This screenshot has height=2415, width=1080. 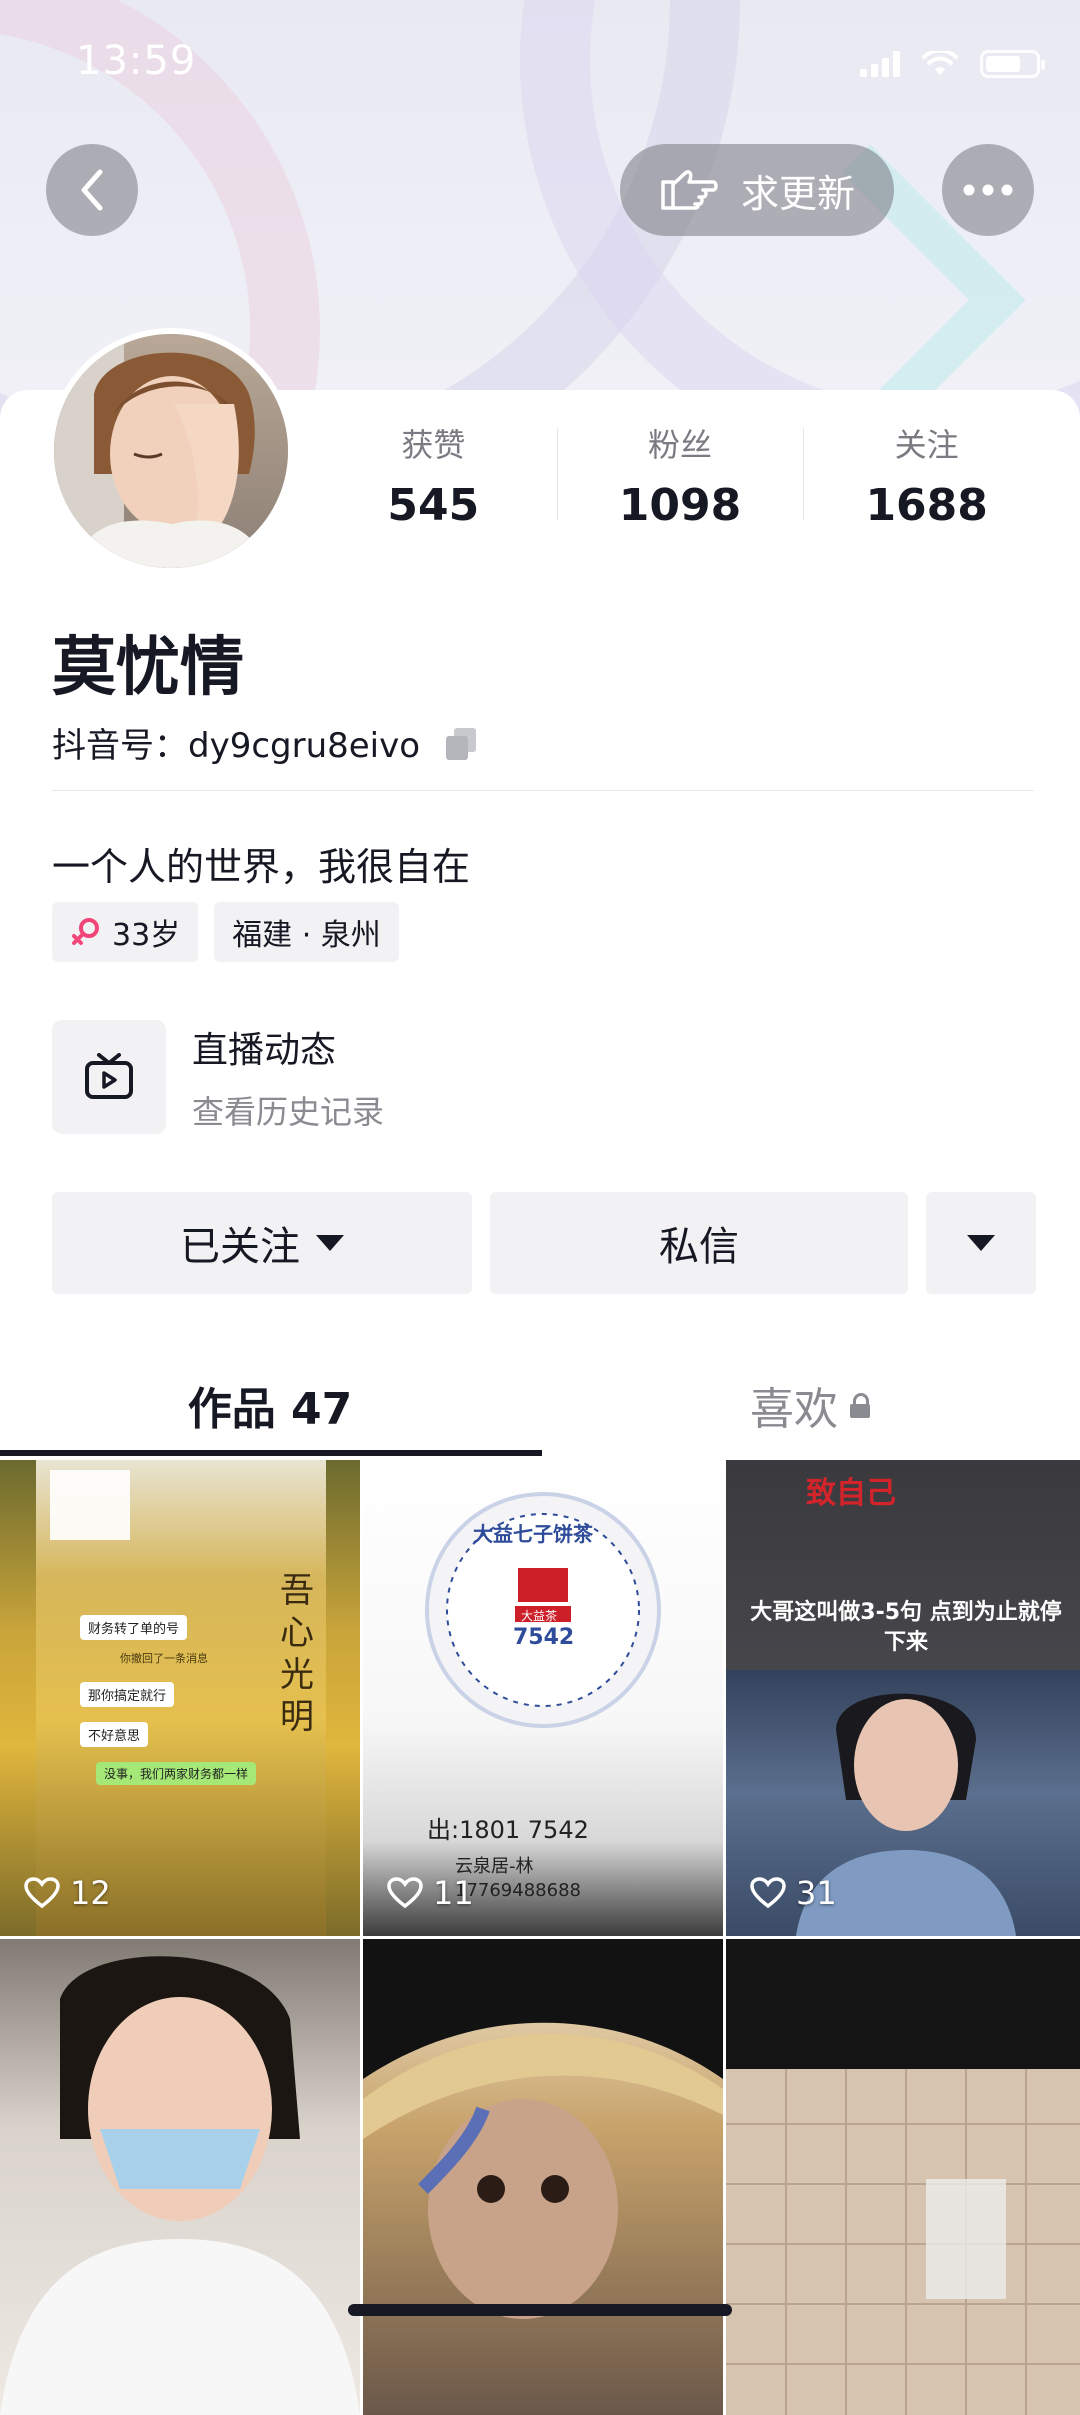 What do you see at coordinates (533, 1534) in the screenshot?
I see `tea-brand-text: 大益七子饼茶` at bounding box center [533, 1534].